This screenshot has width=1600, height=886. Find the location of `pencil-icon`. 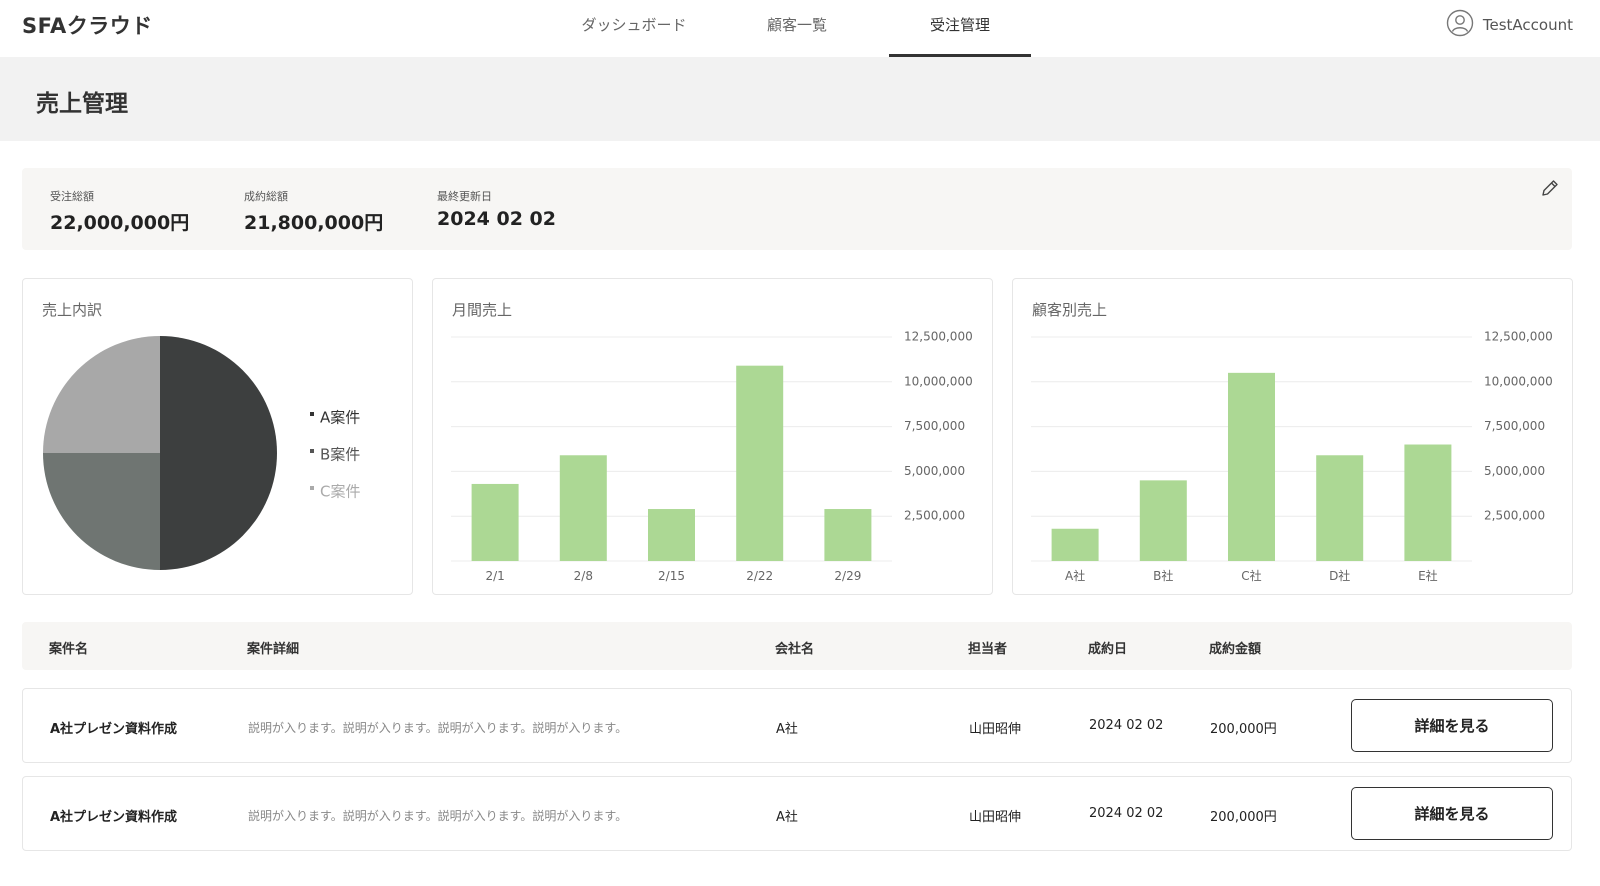

pencil-icon is located at coordinates (1550, 190).